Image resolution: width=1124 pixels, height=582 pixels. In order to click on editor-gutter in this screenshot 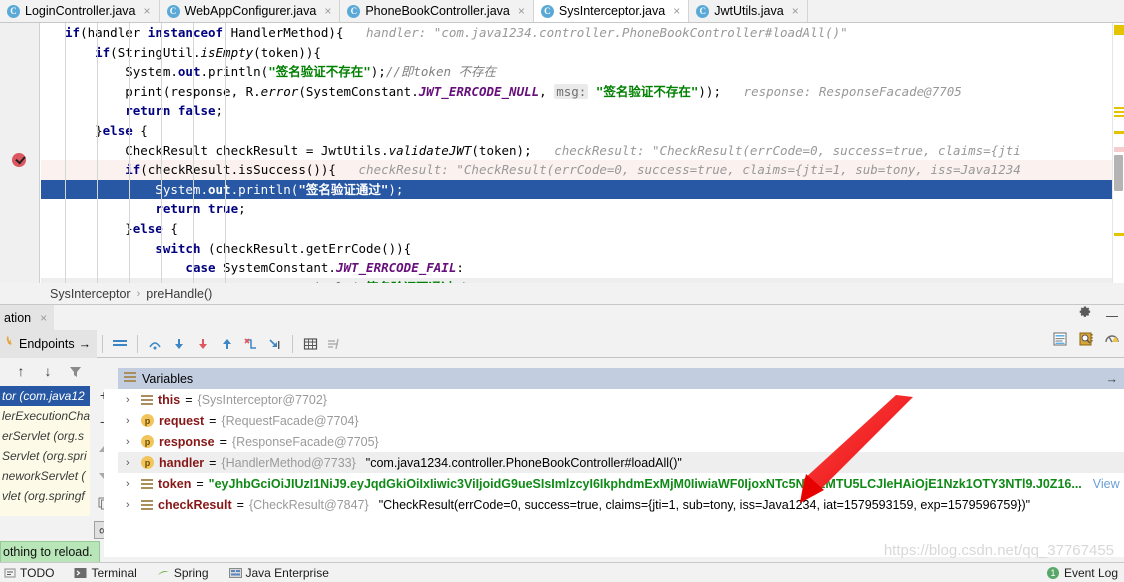, I will do `click(20, 153)`.